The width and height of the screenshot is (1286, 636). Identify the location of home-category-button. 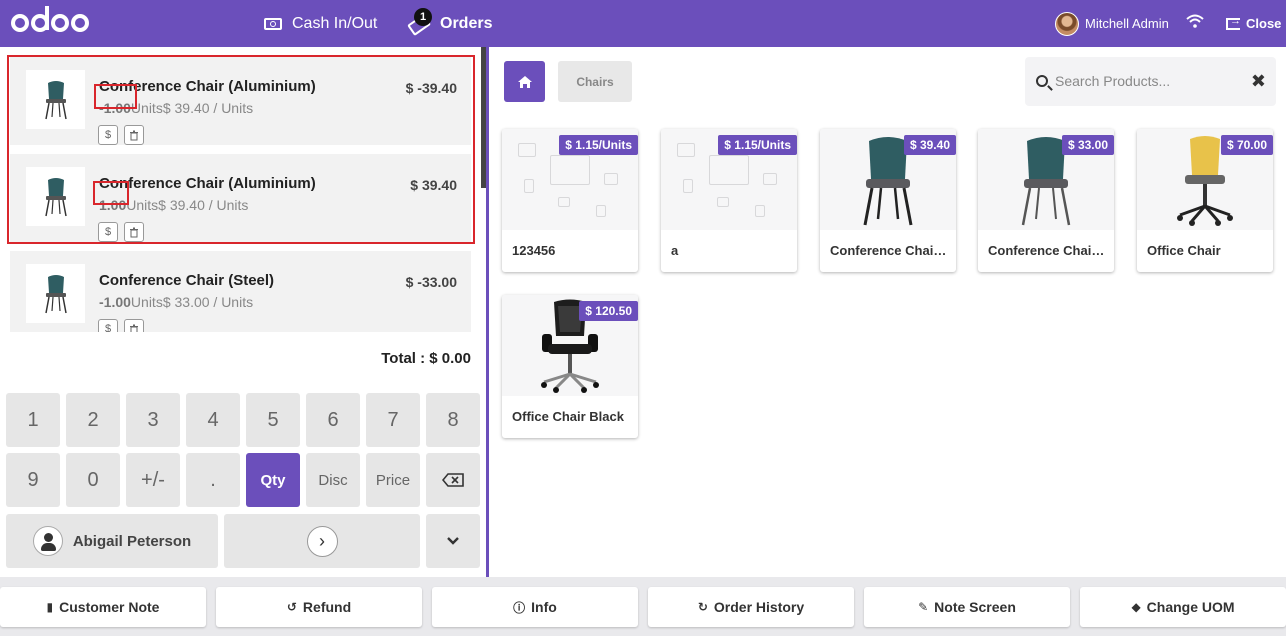
(524, 81).